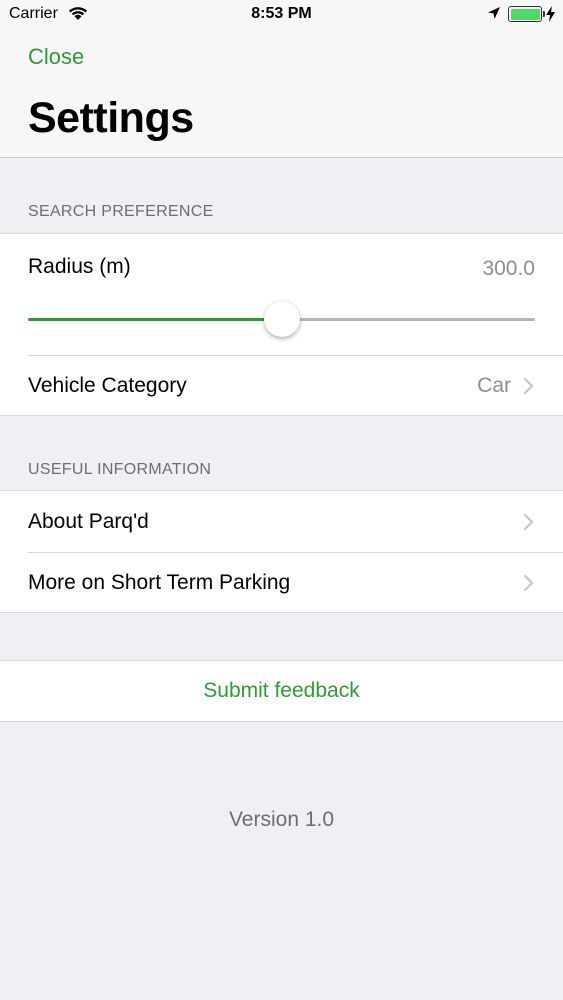 The width and height of the screenshot is (563, 1000). What do you see at coordinates (508, 268) in the screenshot?
I see `radius-value: 300.0` at bounding box center [508, 268].